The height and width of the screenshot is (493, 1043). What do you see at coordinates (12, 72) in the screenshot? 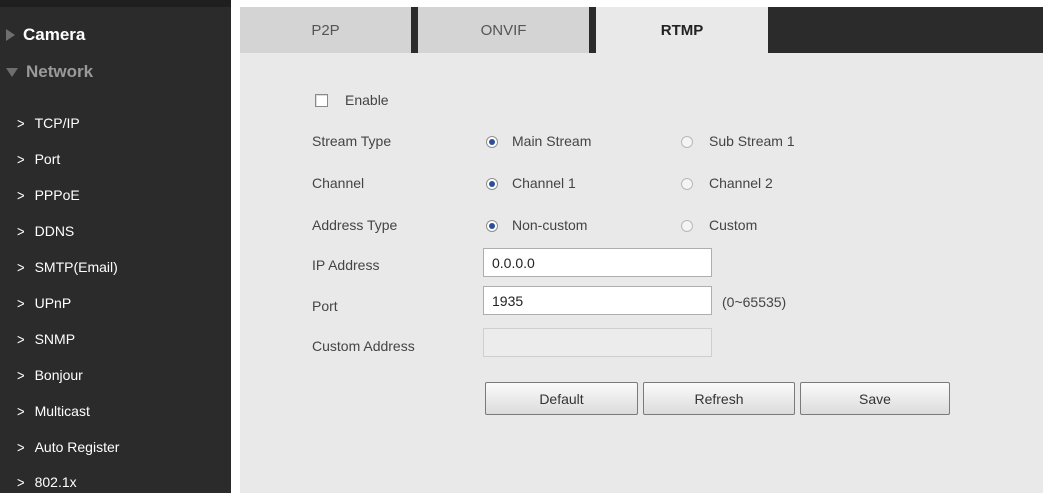
I see `collapse-arrow-icon` at bounding box center [12, 72].